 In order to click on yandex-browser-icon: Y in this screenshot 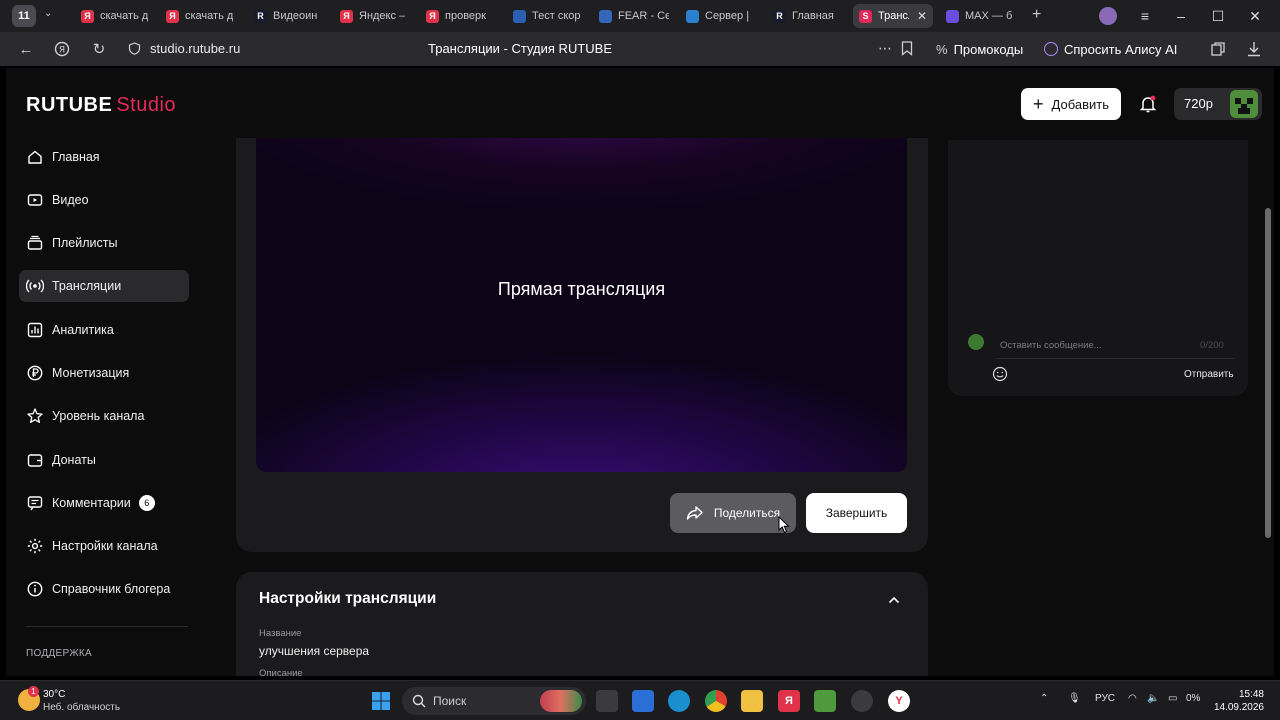, I will do `click(899, 701)`.